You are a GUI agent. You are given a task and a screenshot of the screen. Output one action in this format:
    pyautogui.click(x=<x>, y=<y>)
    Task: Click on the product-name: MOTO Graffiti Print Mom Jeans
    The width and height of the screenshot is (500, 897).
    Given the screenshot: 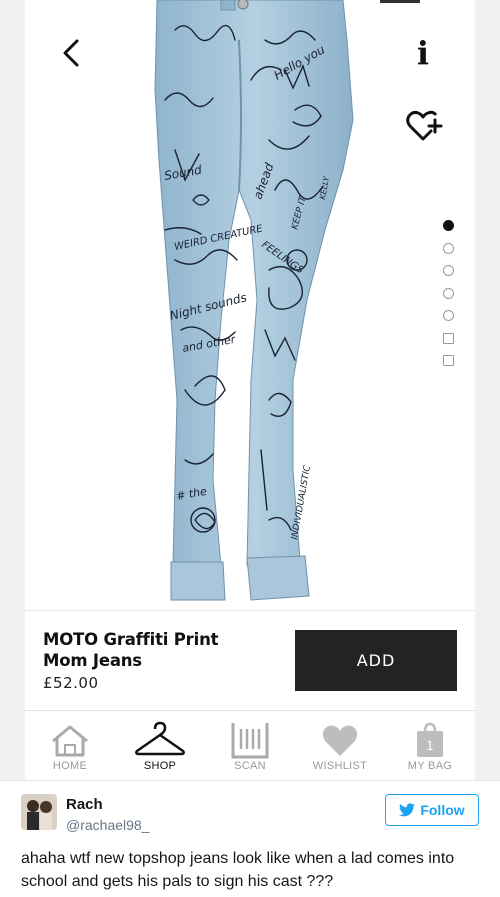 What is the action you would take?
    pyautogui.click(x=131, y=650)
    